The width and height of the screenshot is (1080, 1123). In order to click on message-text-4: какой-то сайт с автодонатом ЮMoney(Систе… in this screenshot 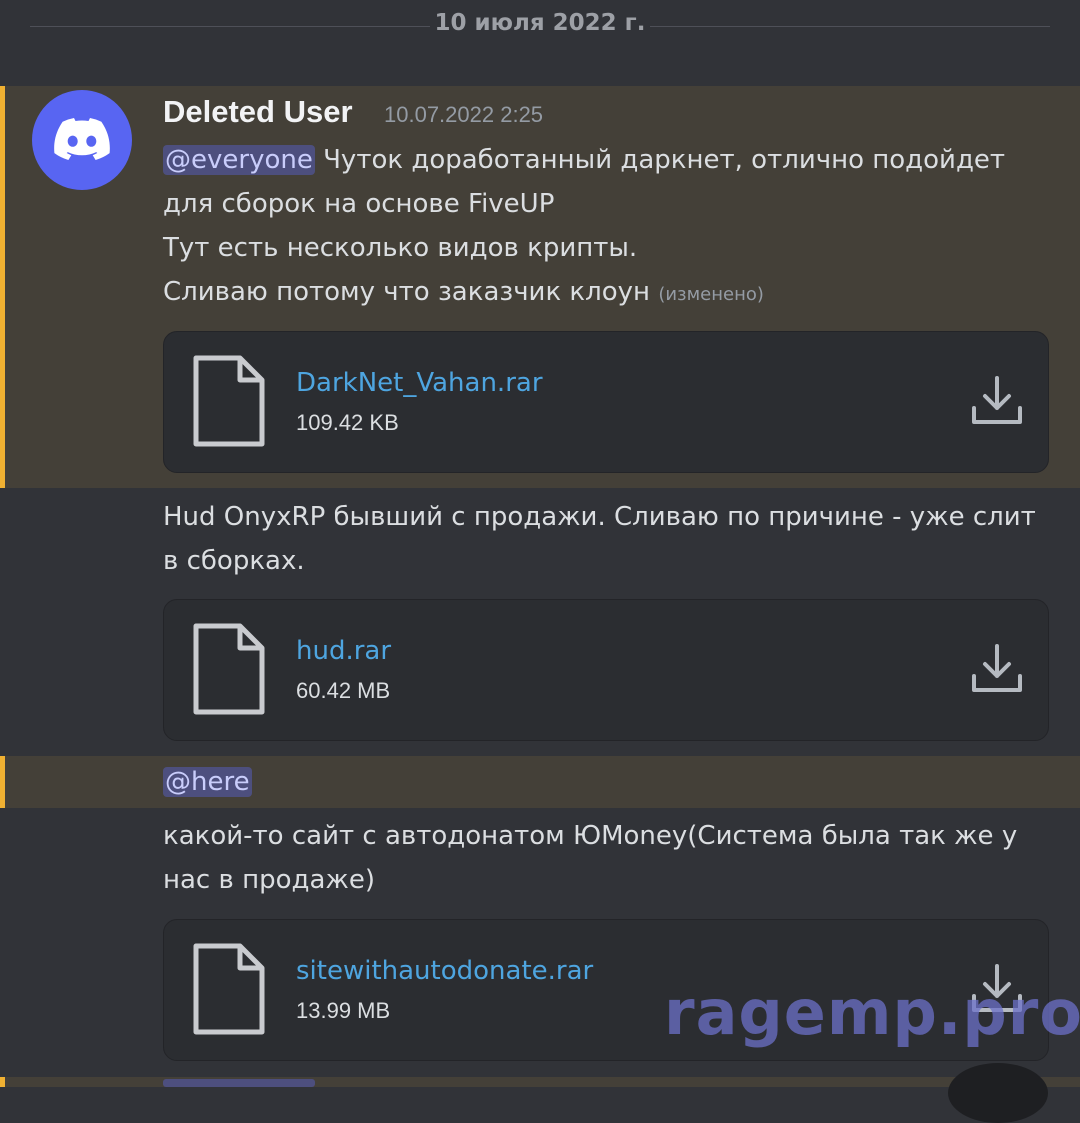, I will do `click(608, 858)`.